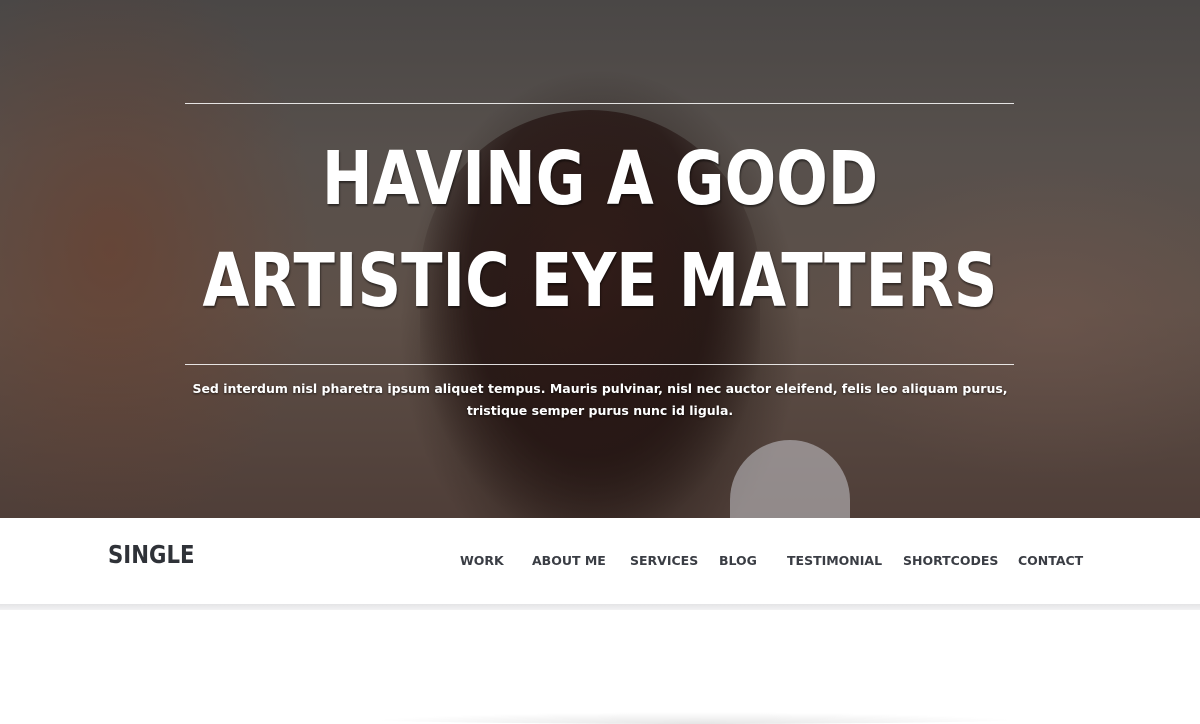  Describe the element at coordinates (950, 560) in the screenshot. I see `nav-item-shortcodes: SHORTCODES` at that location.